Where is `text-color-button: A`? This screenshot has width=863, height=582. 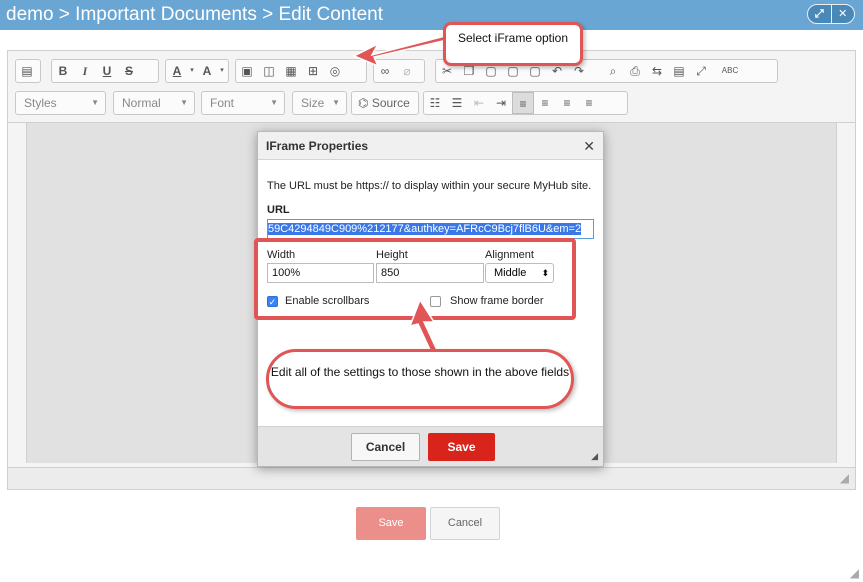
text-color-button: A is located at coordinates (177, 71).